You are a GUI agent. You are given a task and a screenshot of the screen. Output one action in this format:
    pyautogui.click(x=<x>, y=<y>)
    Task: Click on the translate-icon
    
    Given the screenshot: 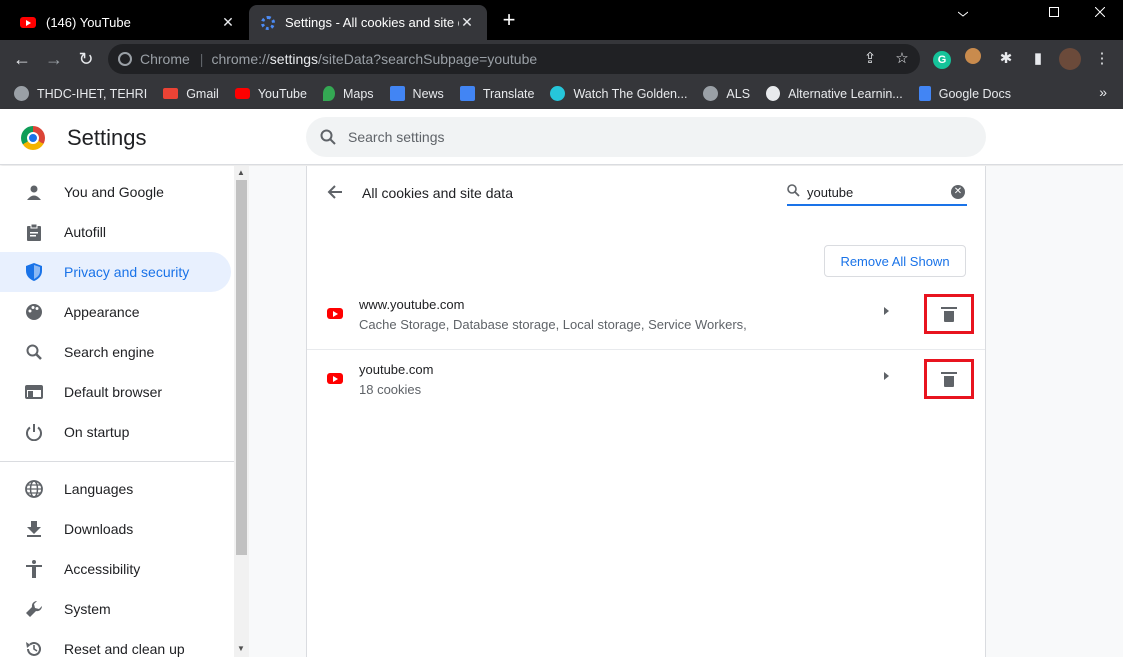 What is the action you would take?
    pyautogui.click(x=467, y=93)
    